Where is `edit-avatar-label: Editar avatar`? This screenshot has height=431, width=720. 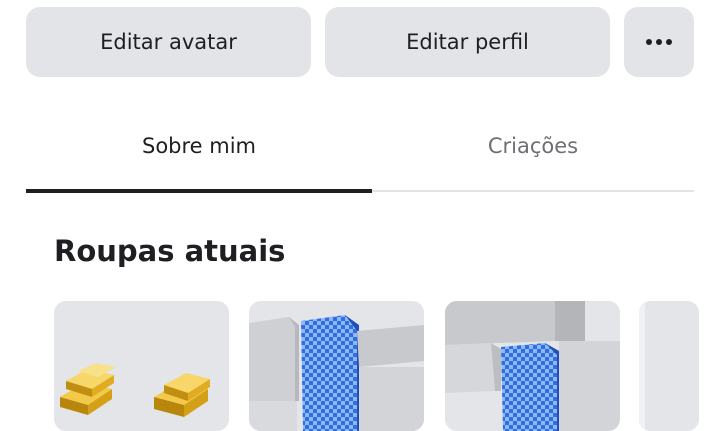
edit-avatar-label: Editar avatar is located at coordinates (168, 42).